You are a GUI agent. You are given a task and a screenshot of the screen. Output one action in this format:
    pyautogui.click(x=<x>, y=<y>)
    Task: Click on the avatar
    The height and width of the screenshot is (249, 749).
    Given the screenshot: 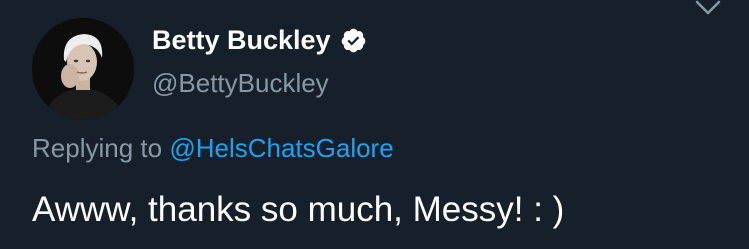 What is the action you would take?
    pyautogui.click(x=83, y=69)
    